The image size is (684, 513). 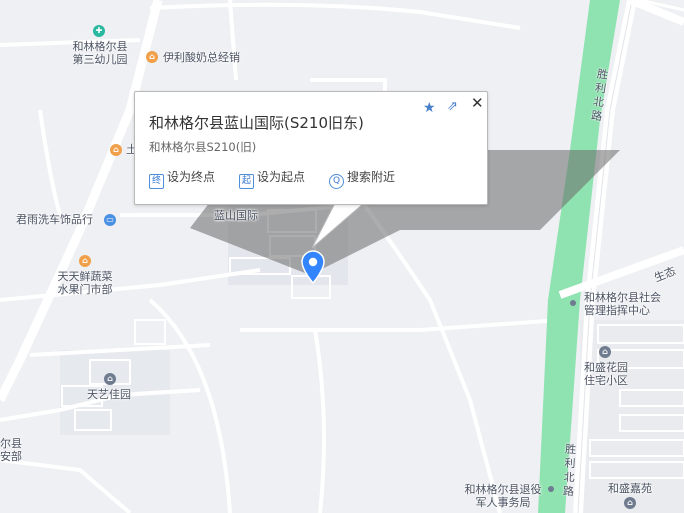 What do you see at coordinates (246, 181) in the screenshot?
I see `origin-icon: 起` at bounding box center [246, 181].